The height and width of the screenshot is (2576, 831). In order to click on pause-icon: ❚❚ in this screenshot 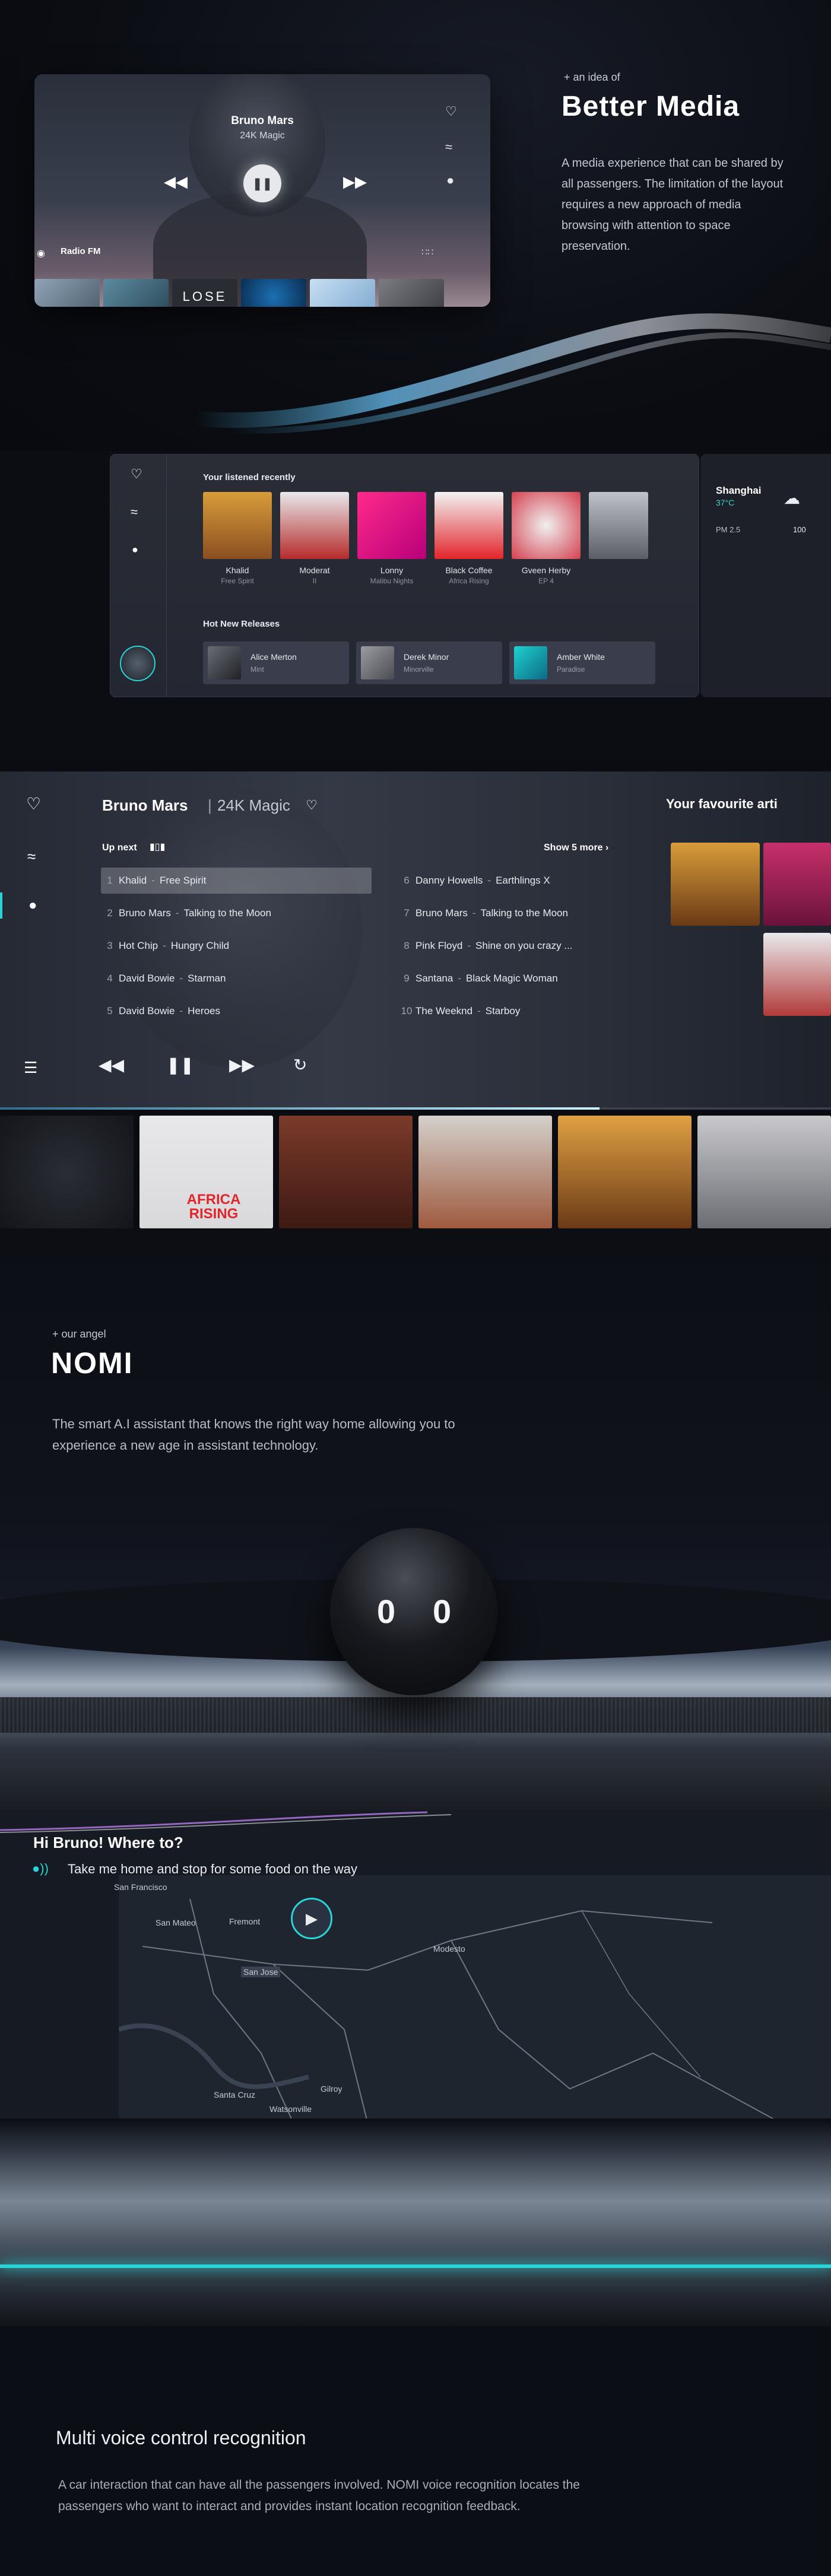, I will do `click(180, 1065)`.